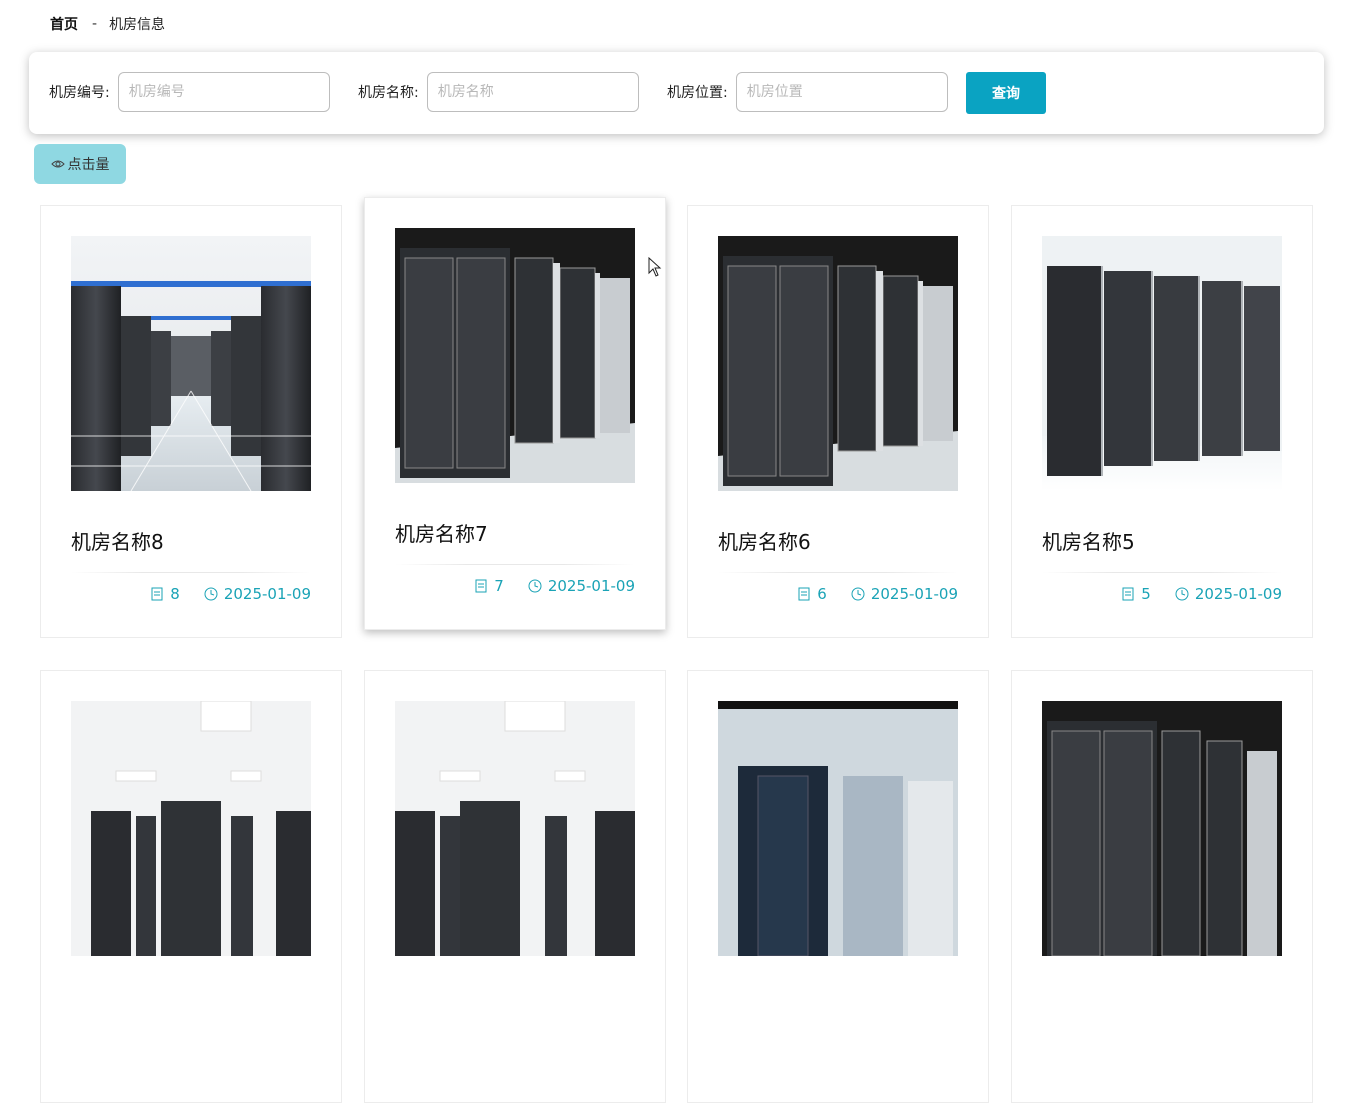 This screenshot has width=1352, height=1103. I want to click on breadcrumb-current: 机房信息, so click(137, 25).